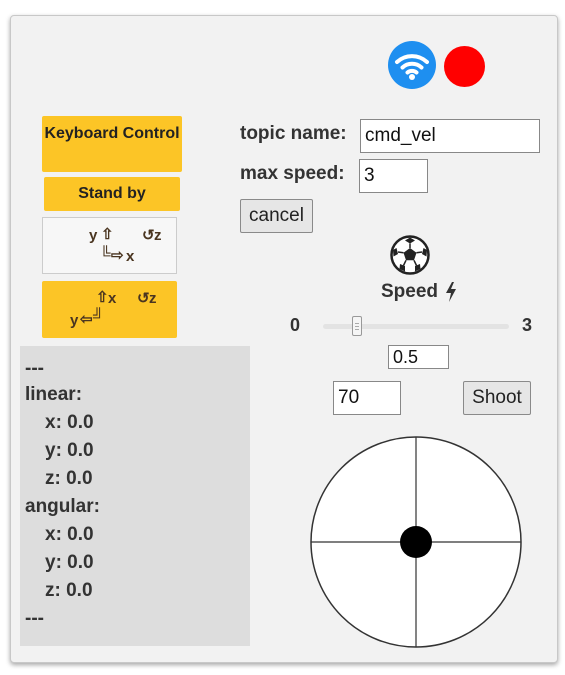 The height and width of the screenshot is (675, 565). I want to click on topic-name-input, so click(450, 136).